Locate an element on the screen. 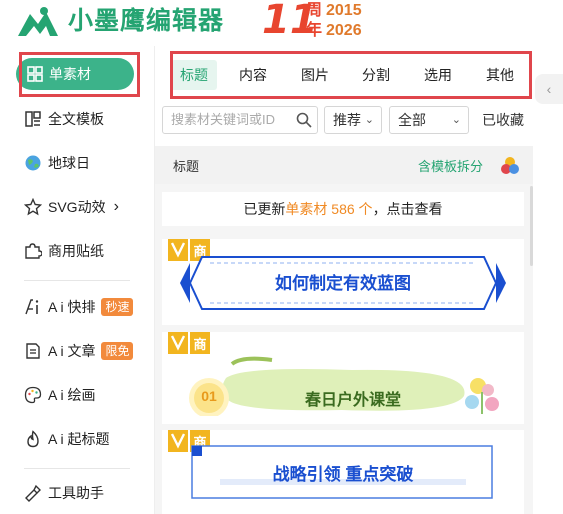 The width and height of the screenshot is (563, 514). free-badge: 限免 is located at coordinates (117, 351).